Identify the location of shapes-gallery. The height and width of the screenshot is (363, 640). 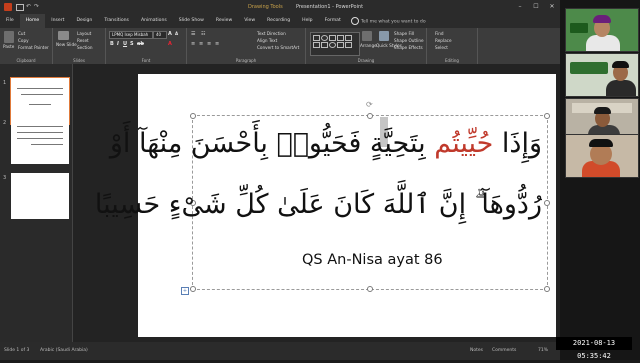
(335, 44).